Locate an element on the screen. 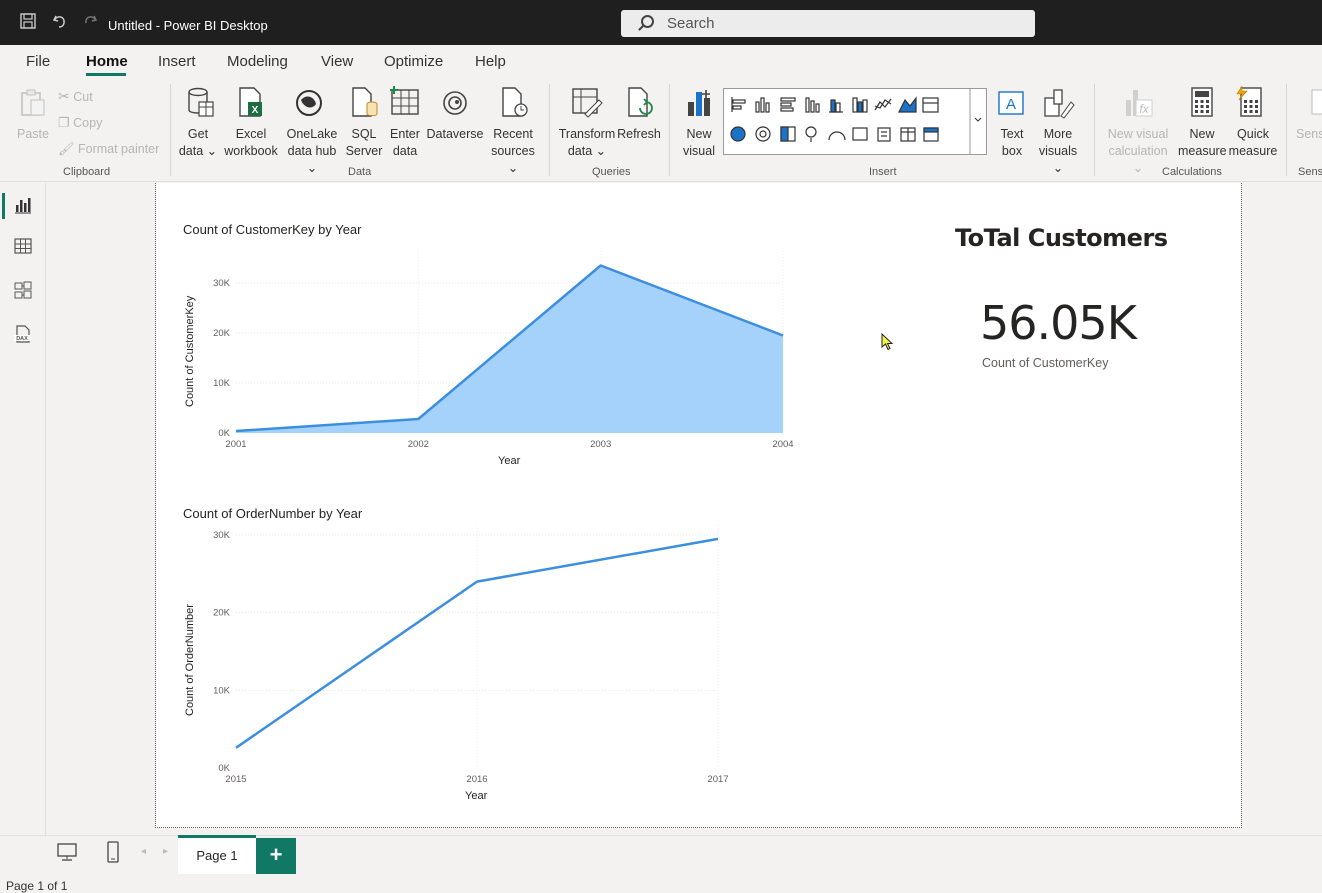 The height and width of the screenshot is (893, 1322). search-icon is located at coordinates (647, 21).